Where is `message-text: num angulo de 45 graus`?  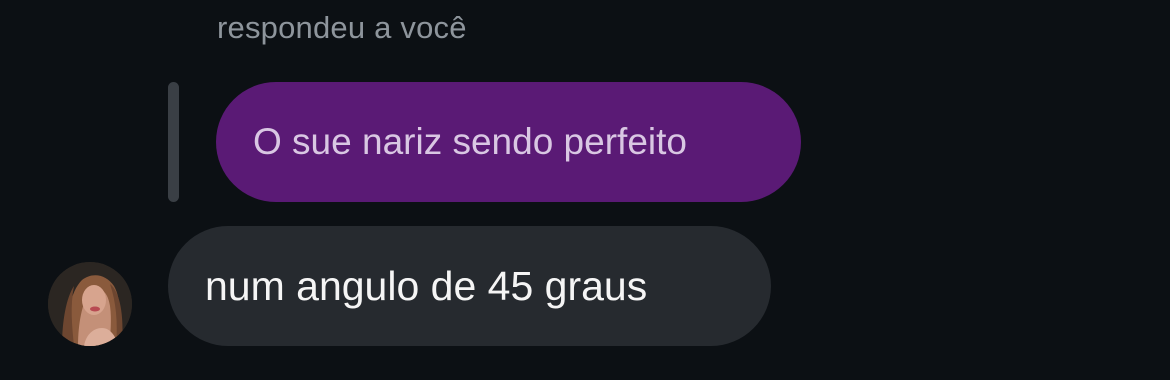
message-text: num angulo de 45 graus is located at coordinates (426, 285).